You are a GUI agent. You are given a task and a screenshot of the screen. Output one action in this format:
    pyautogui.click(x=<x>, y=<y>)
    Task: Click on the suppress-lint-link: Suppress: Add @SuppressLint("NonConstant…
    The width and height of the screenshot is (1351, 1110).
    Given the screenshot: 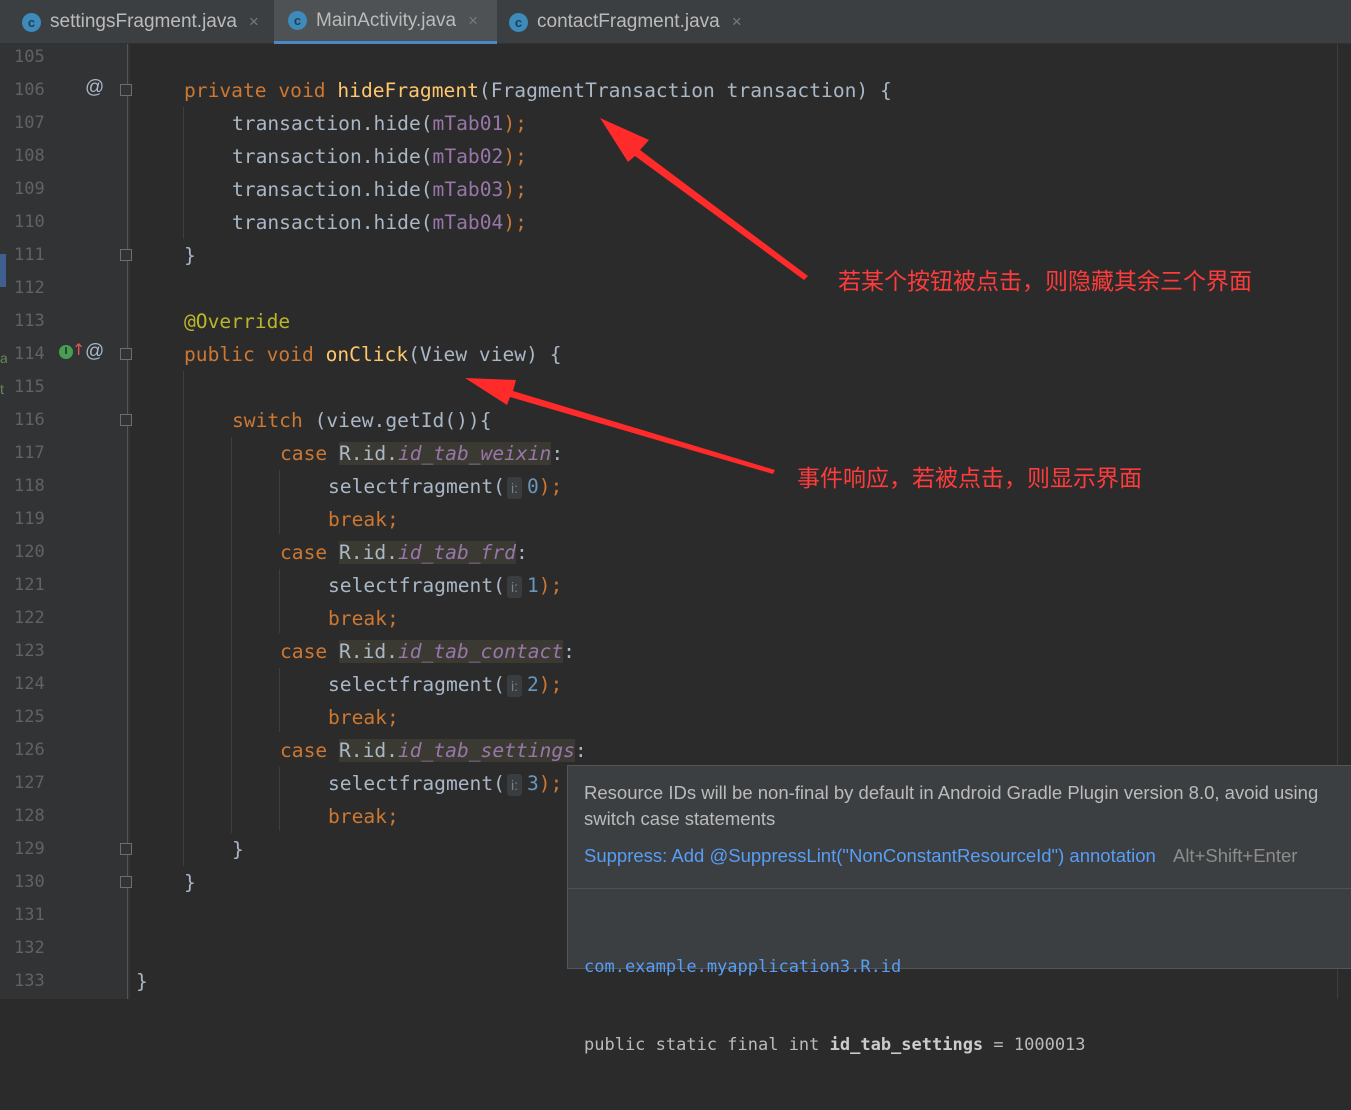 What is the action you would take?
    pyautogui.click(x=870, y=855)
    